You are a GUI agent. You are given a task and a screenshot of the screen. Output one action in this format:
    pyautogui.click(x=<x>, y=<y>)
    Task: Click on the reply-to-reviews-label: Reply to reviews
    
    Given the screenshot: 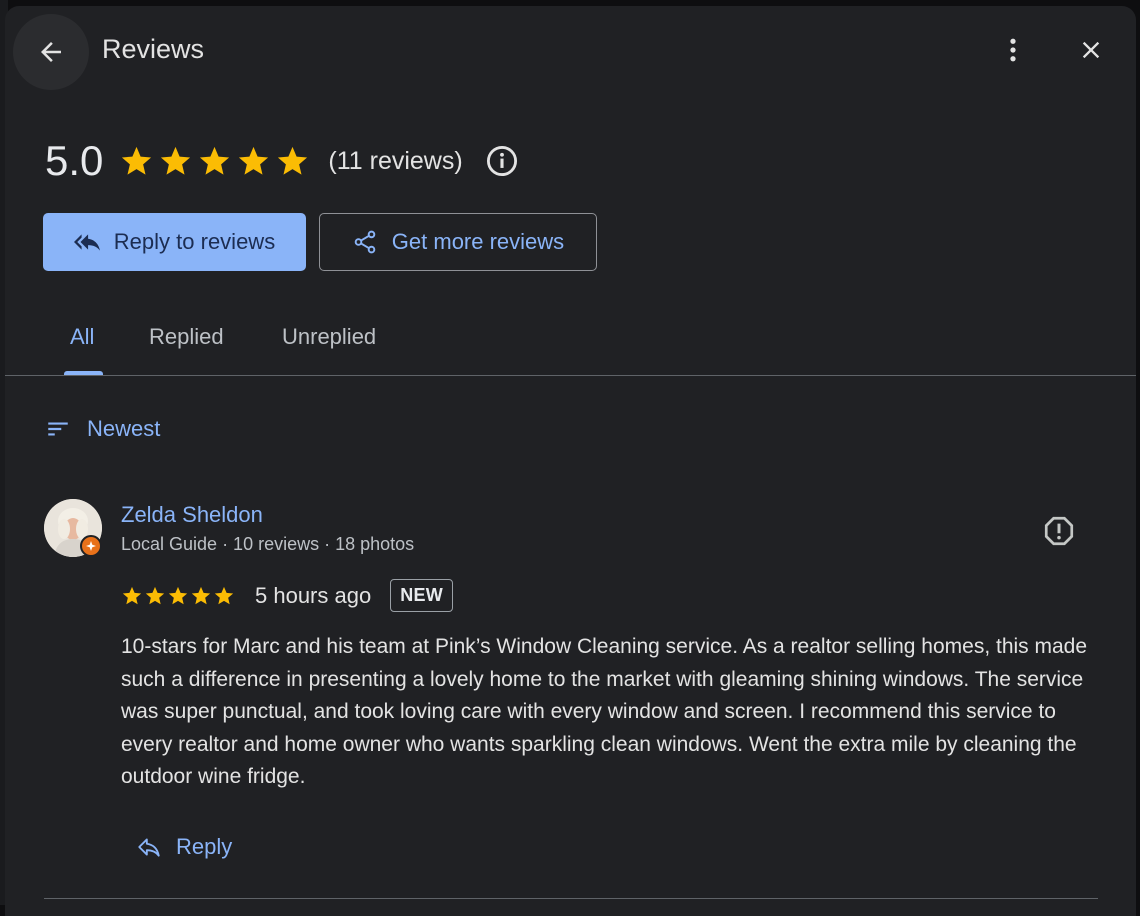 What is the action you would take?
    pyautogui.click(x=194, y=241)
    